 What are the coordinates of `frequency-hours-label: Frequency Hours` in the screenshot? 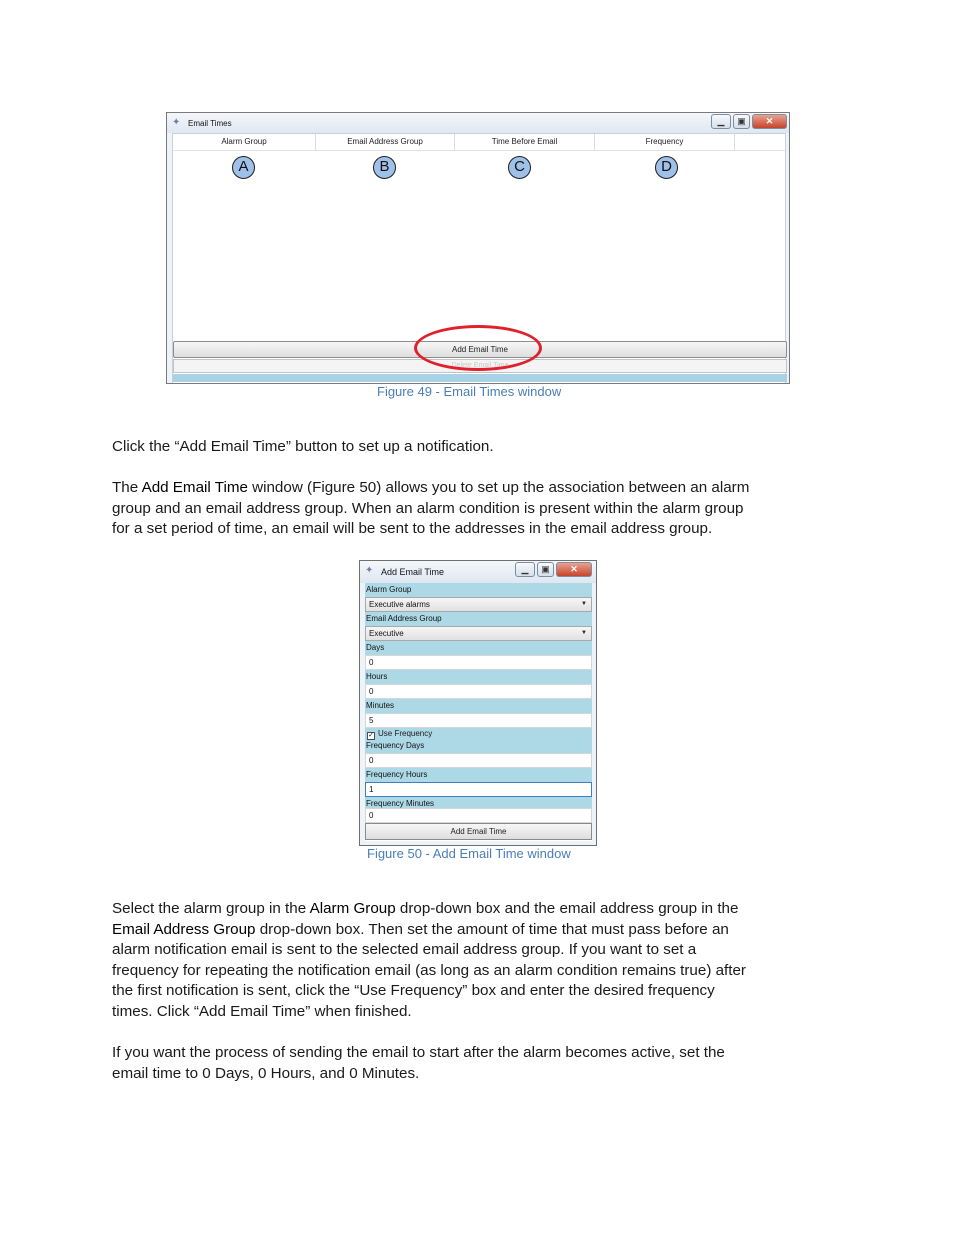 It's located at (478, 775).